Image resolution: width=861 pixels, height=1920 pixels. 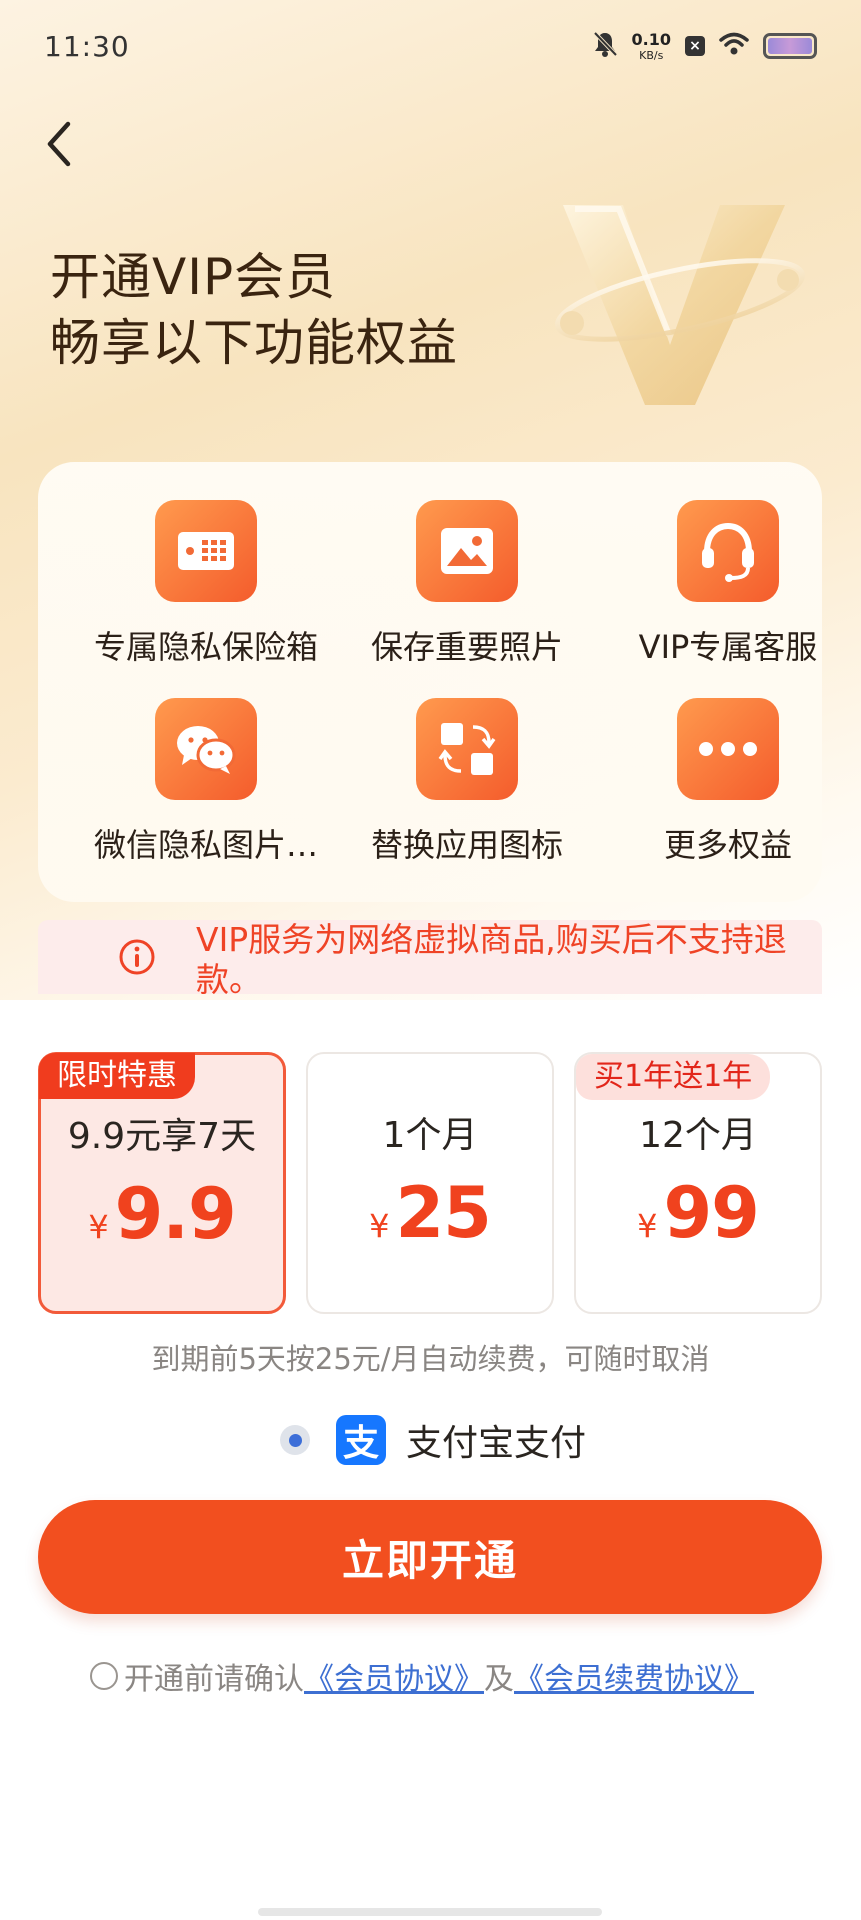 What do you see at coordinates (214, 1679) in the screenshot?
I see `agreement-prefix: 开通前请确认` at bounding box center [214, 1679].